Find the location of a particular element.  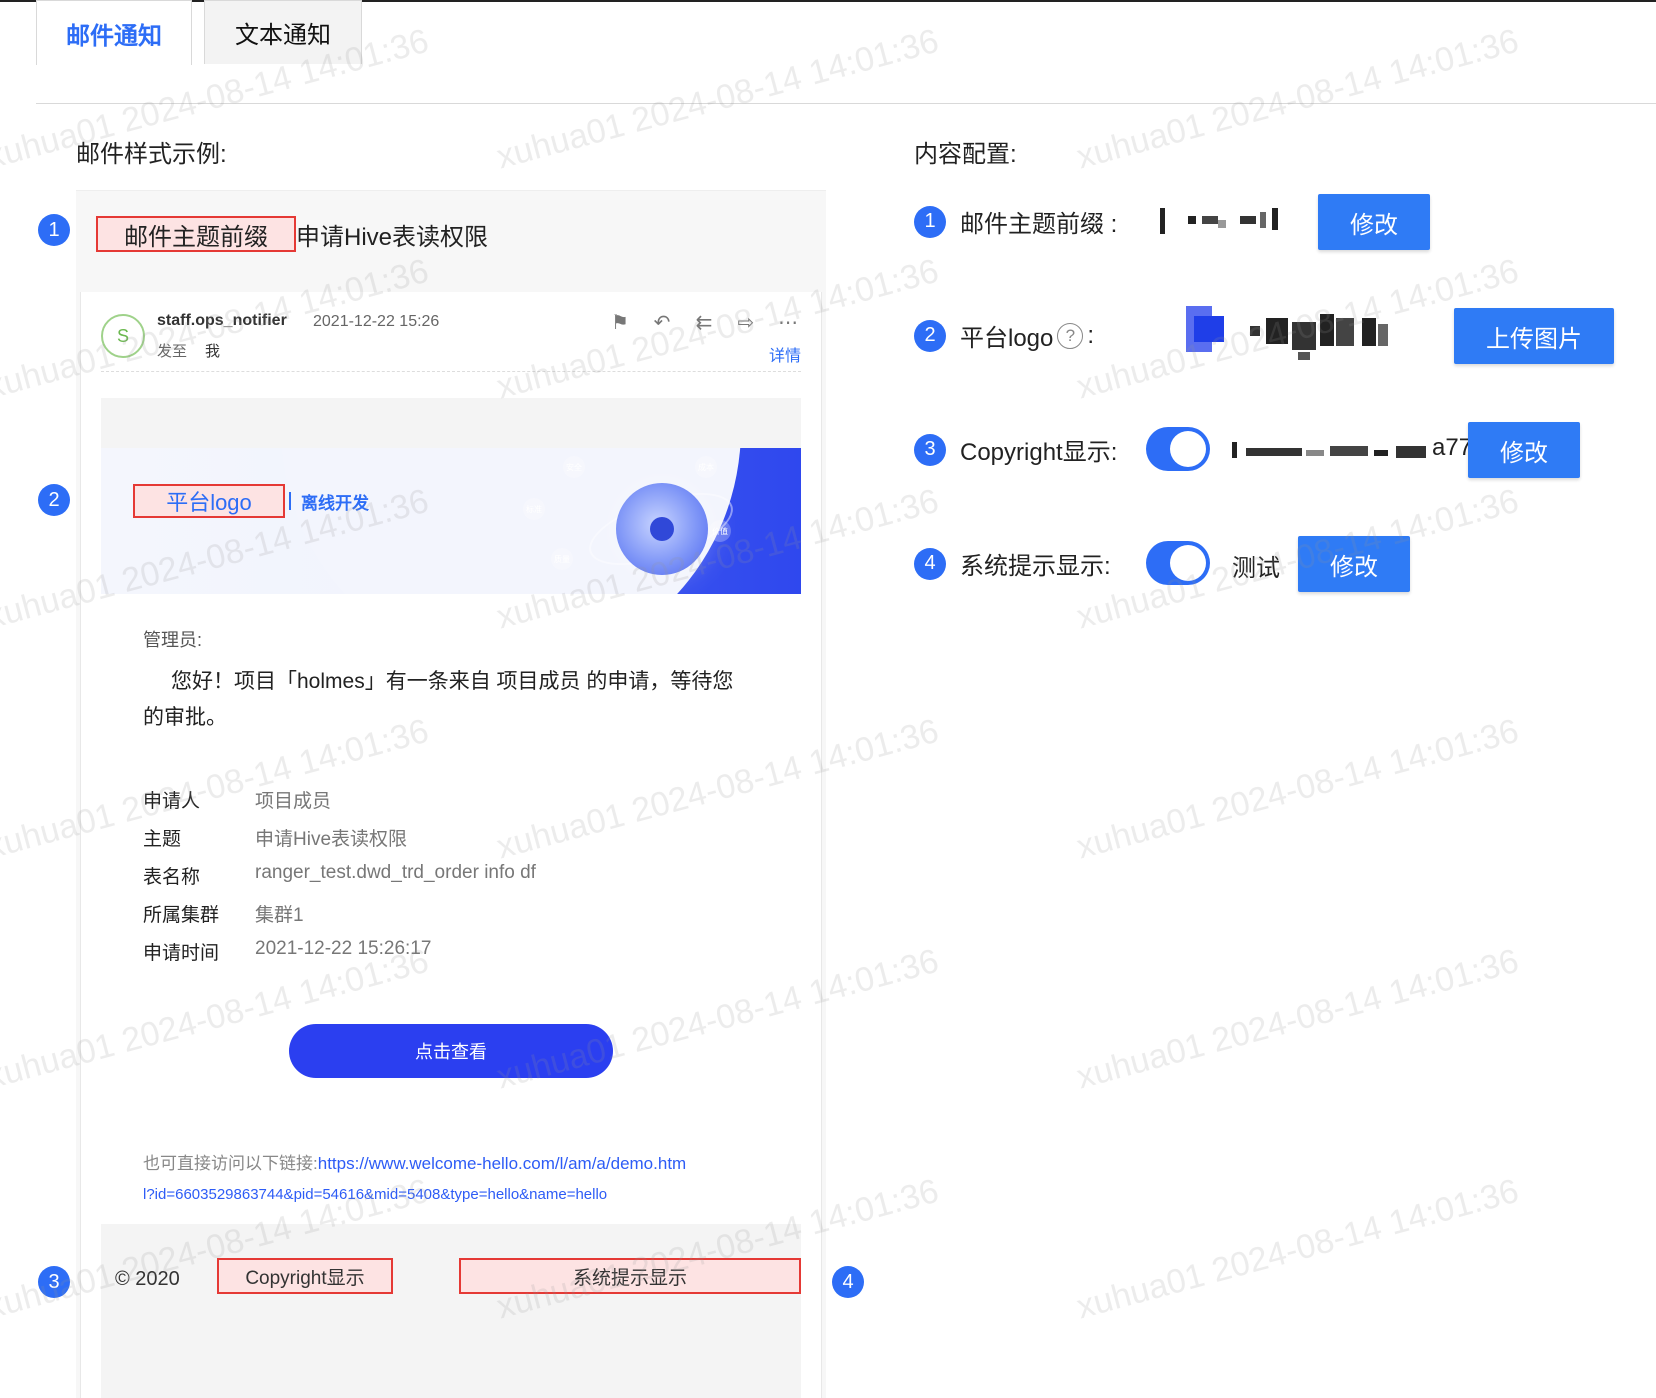

platform-logo-highlight: 平台logo is located at coordinates (209, 501).